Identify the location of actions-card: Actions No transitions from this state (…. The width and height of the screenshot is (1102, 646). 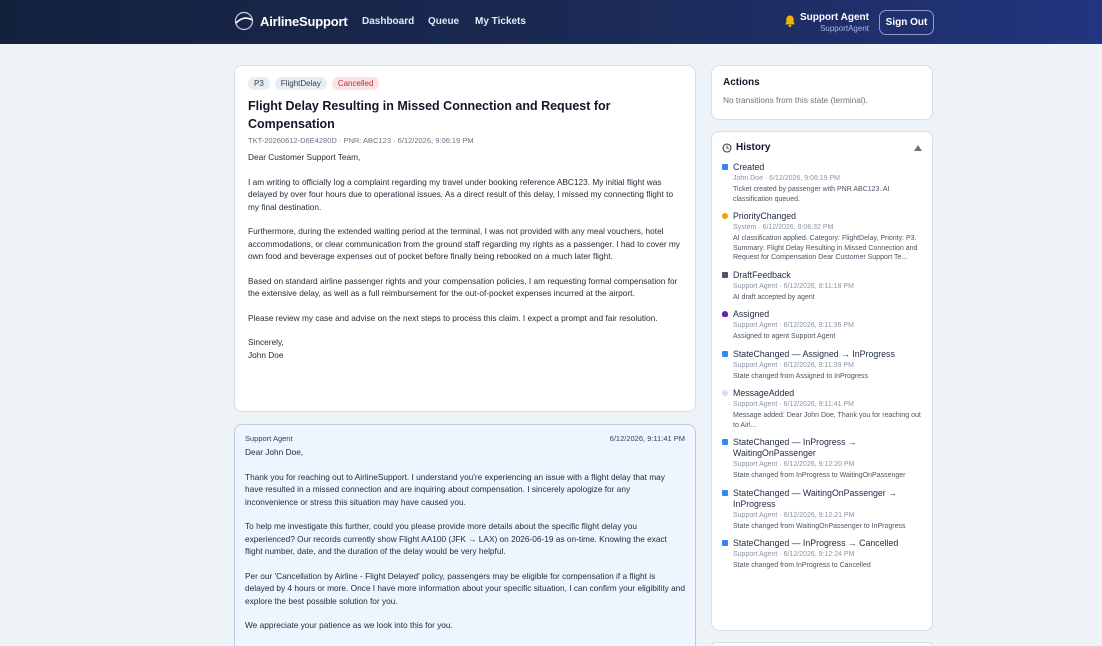
(822, 92).